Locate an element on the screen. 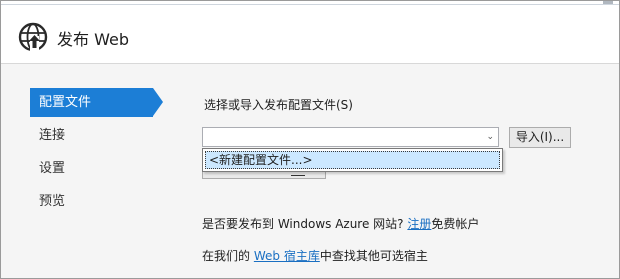 Image resolution: width=620 pixels, height=279 pixels. nav-item-preview: 预览 is located at coordinates (97, 201).